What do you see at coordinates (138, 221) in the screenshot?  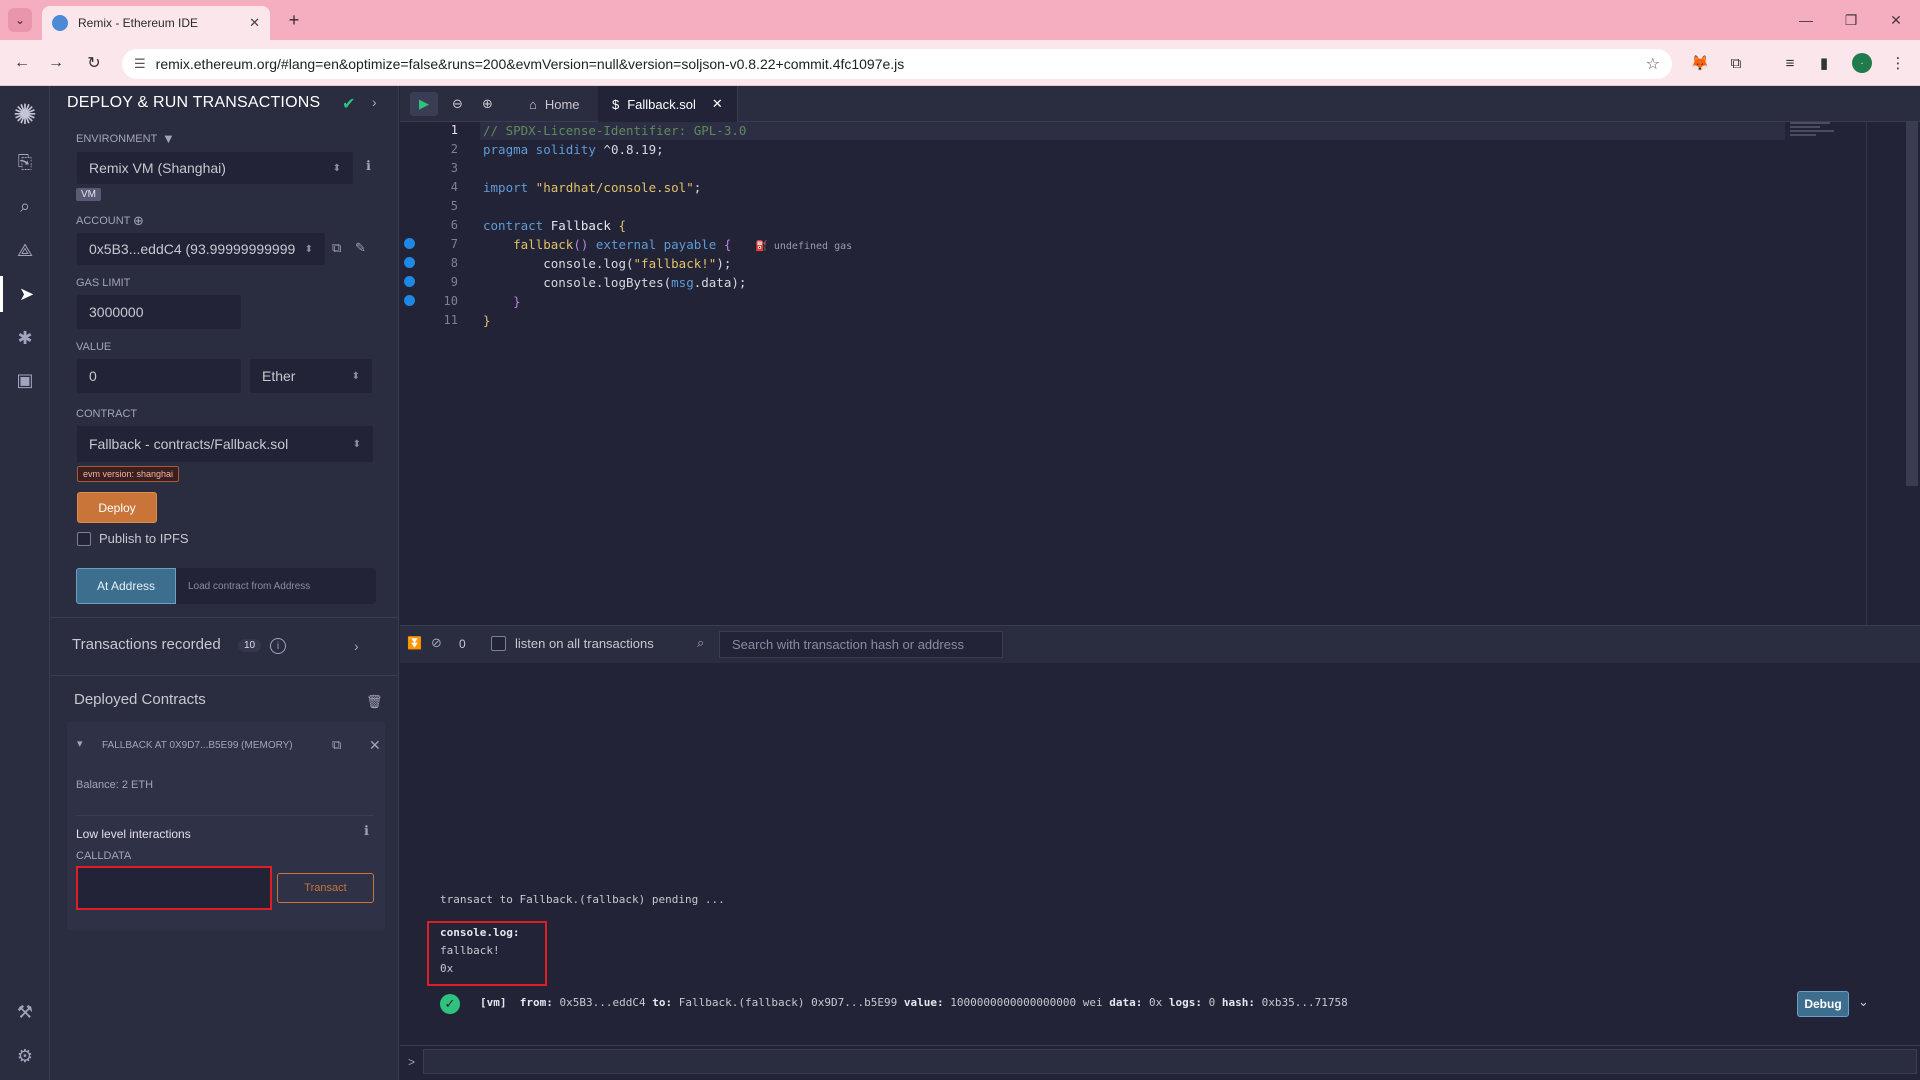 I see `add-account-icon: ⊕` at bounding box center [138, 221].